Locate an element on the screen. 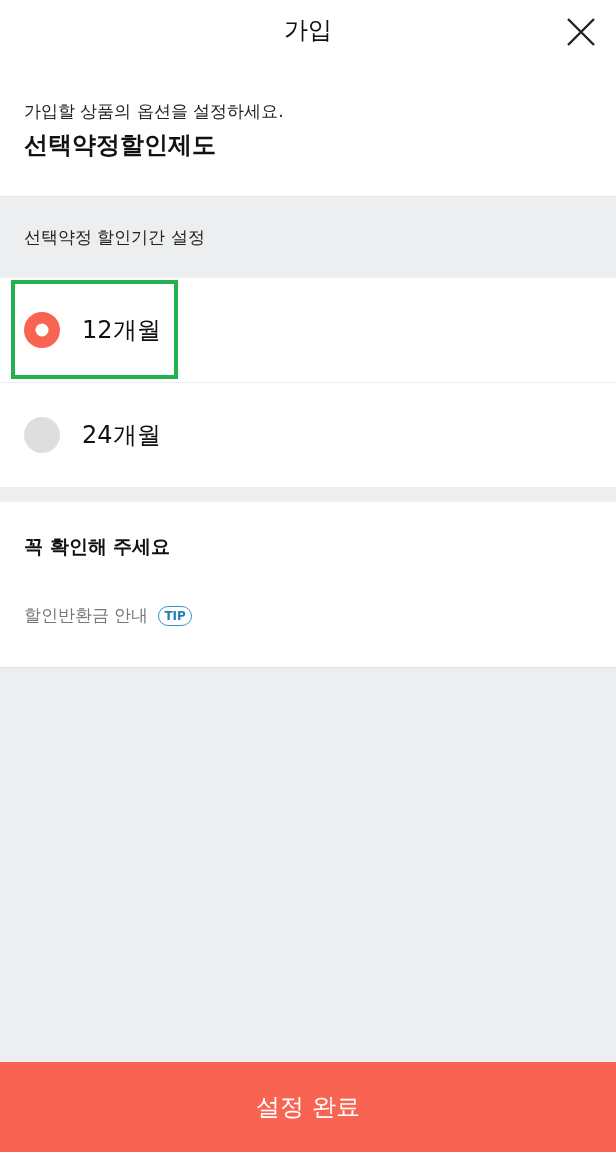 This screenshot has height=1152, width=616. notice-link: 할인반환금 안내 is located at coordinates (86, 615).